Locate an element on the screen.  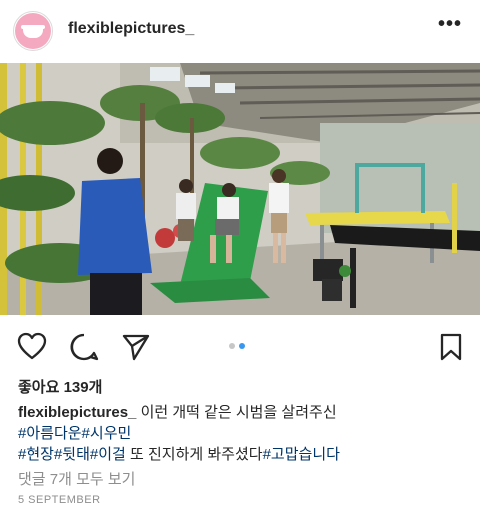
avatar is located at coordinates (33, 31).